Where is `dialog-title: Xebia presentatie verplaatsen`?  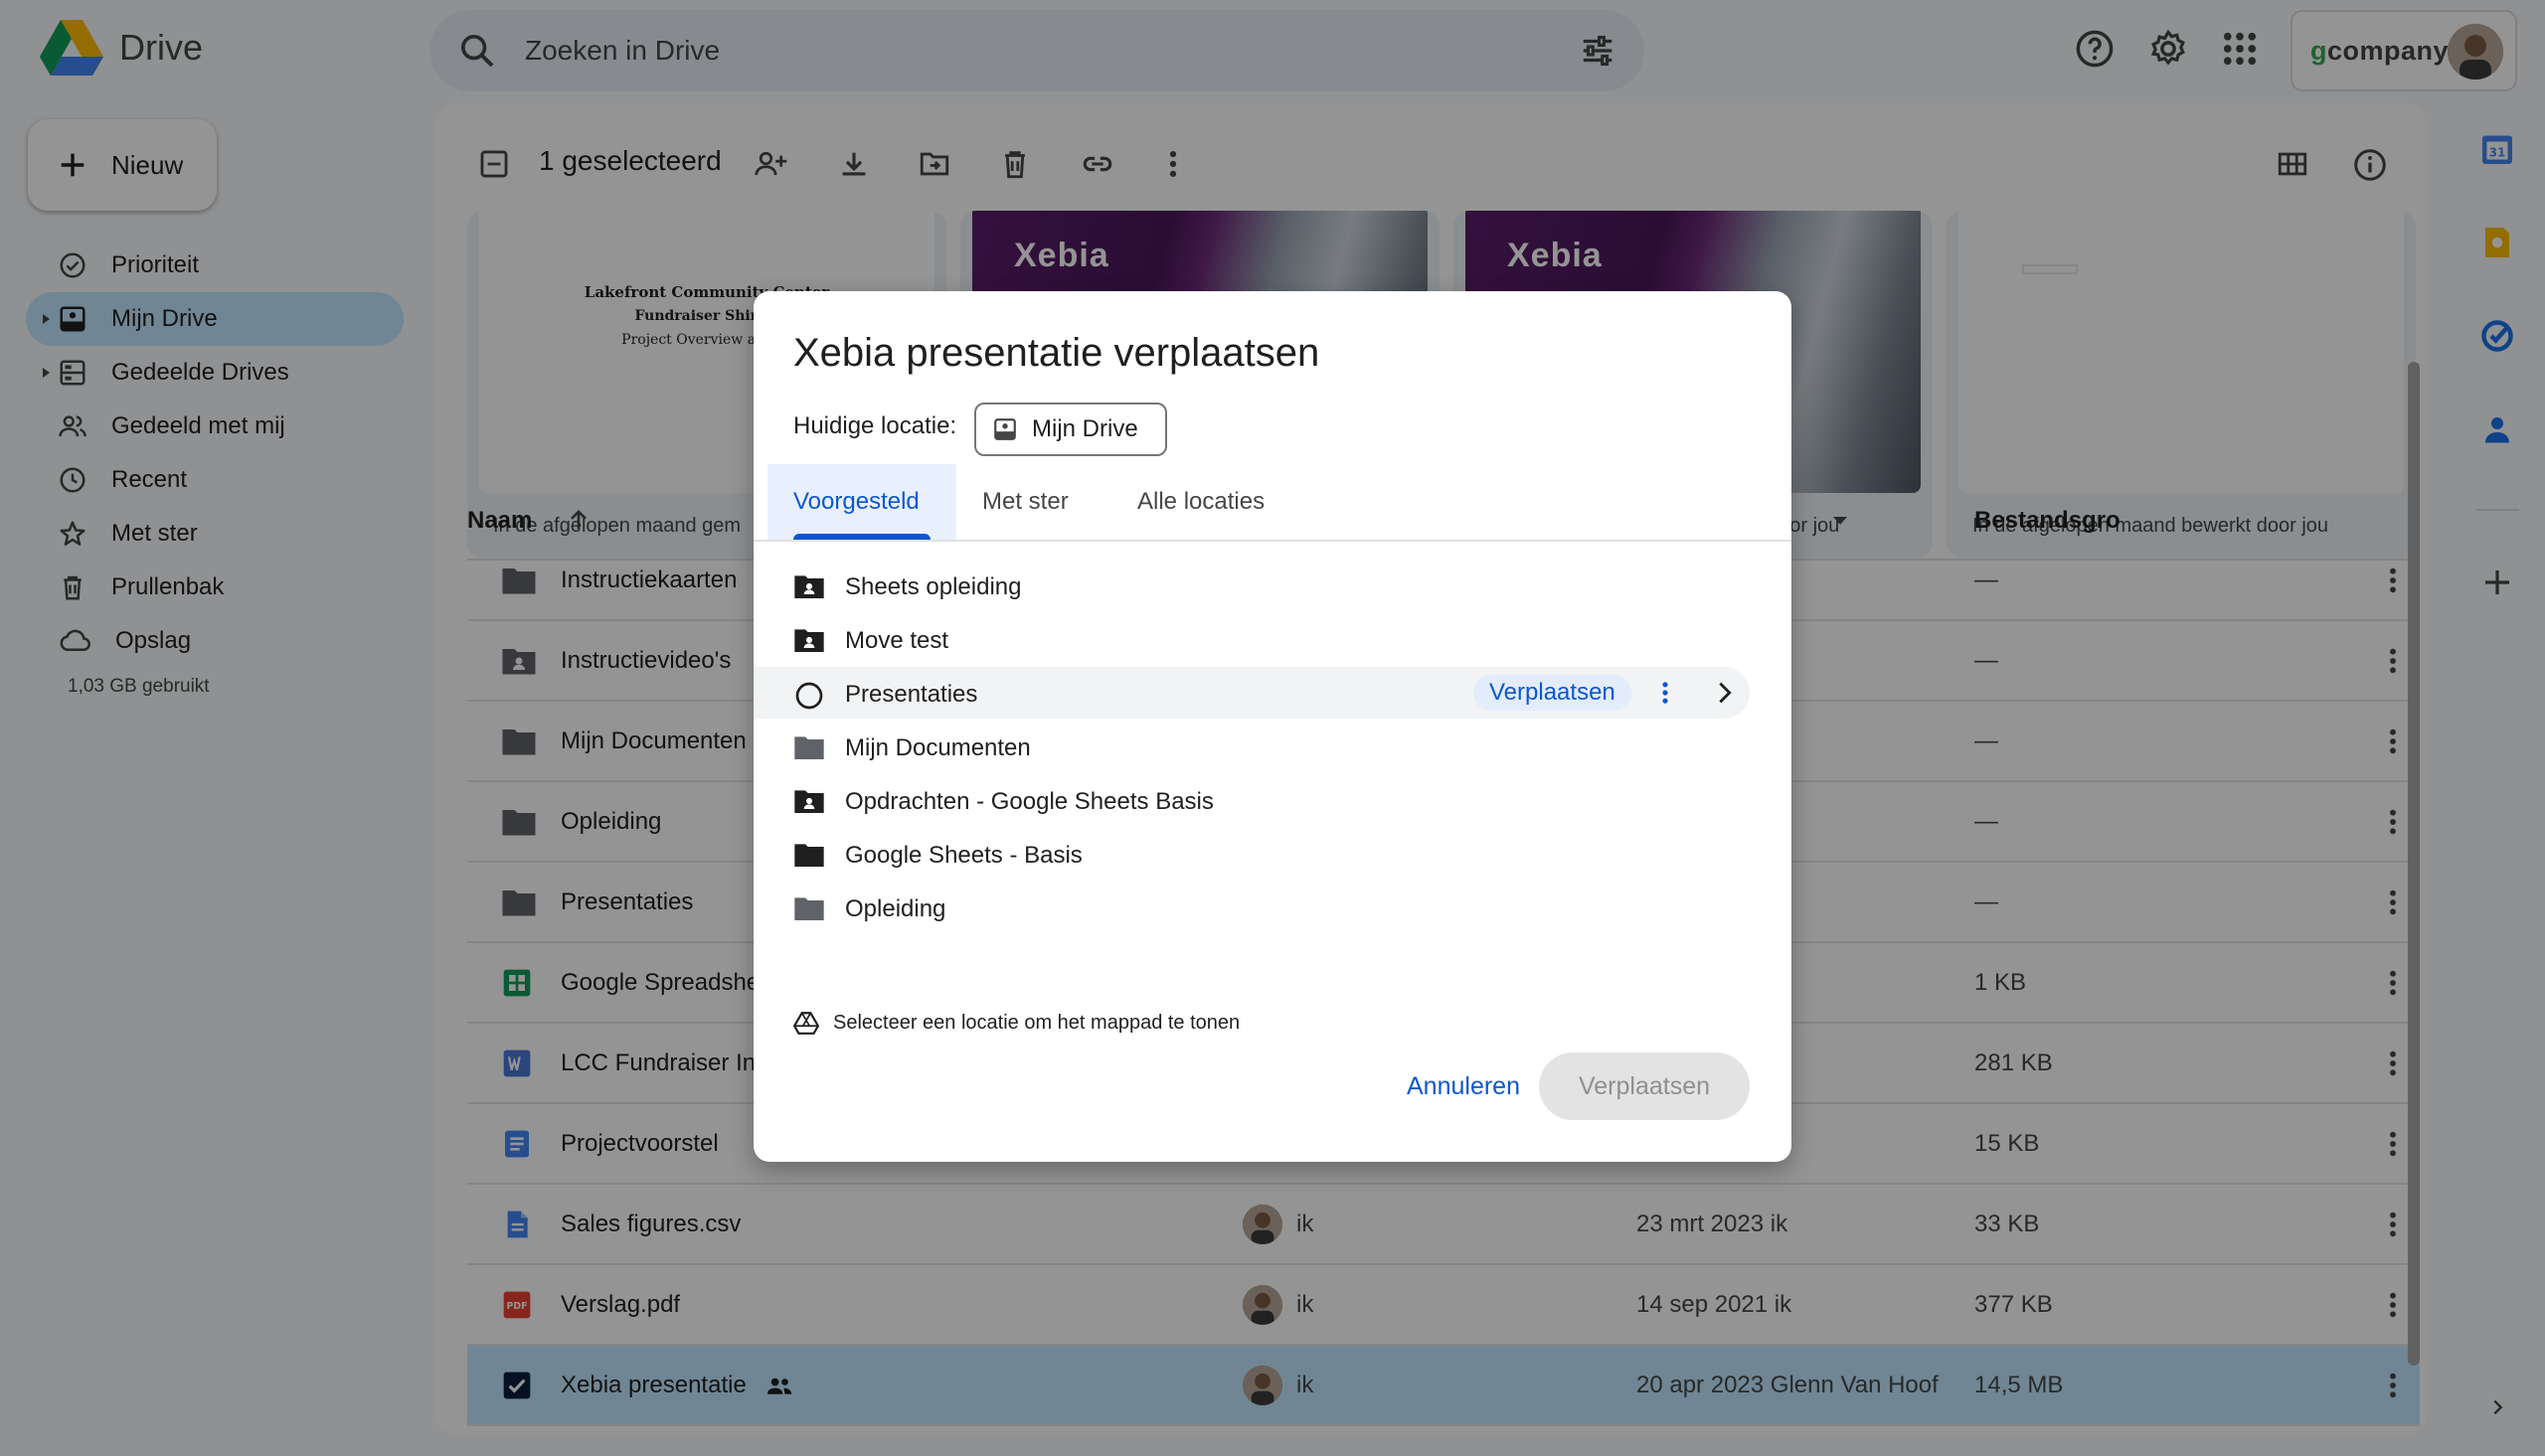 dialog-title: Xebia presentatie verplaatsen is located at coordinates (1056, 353).